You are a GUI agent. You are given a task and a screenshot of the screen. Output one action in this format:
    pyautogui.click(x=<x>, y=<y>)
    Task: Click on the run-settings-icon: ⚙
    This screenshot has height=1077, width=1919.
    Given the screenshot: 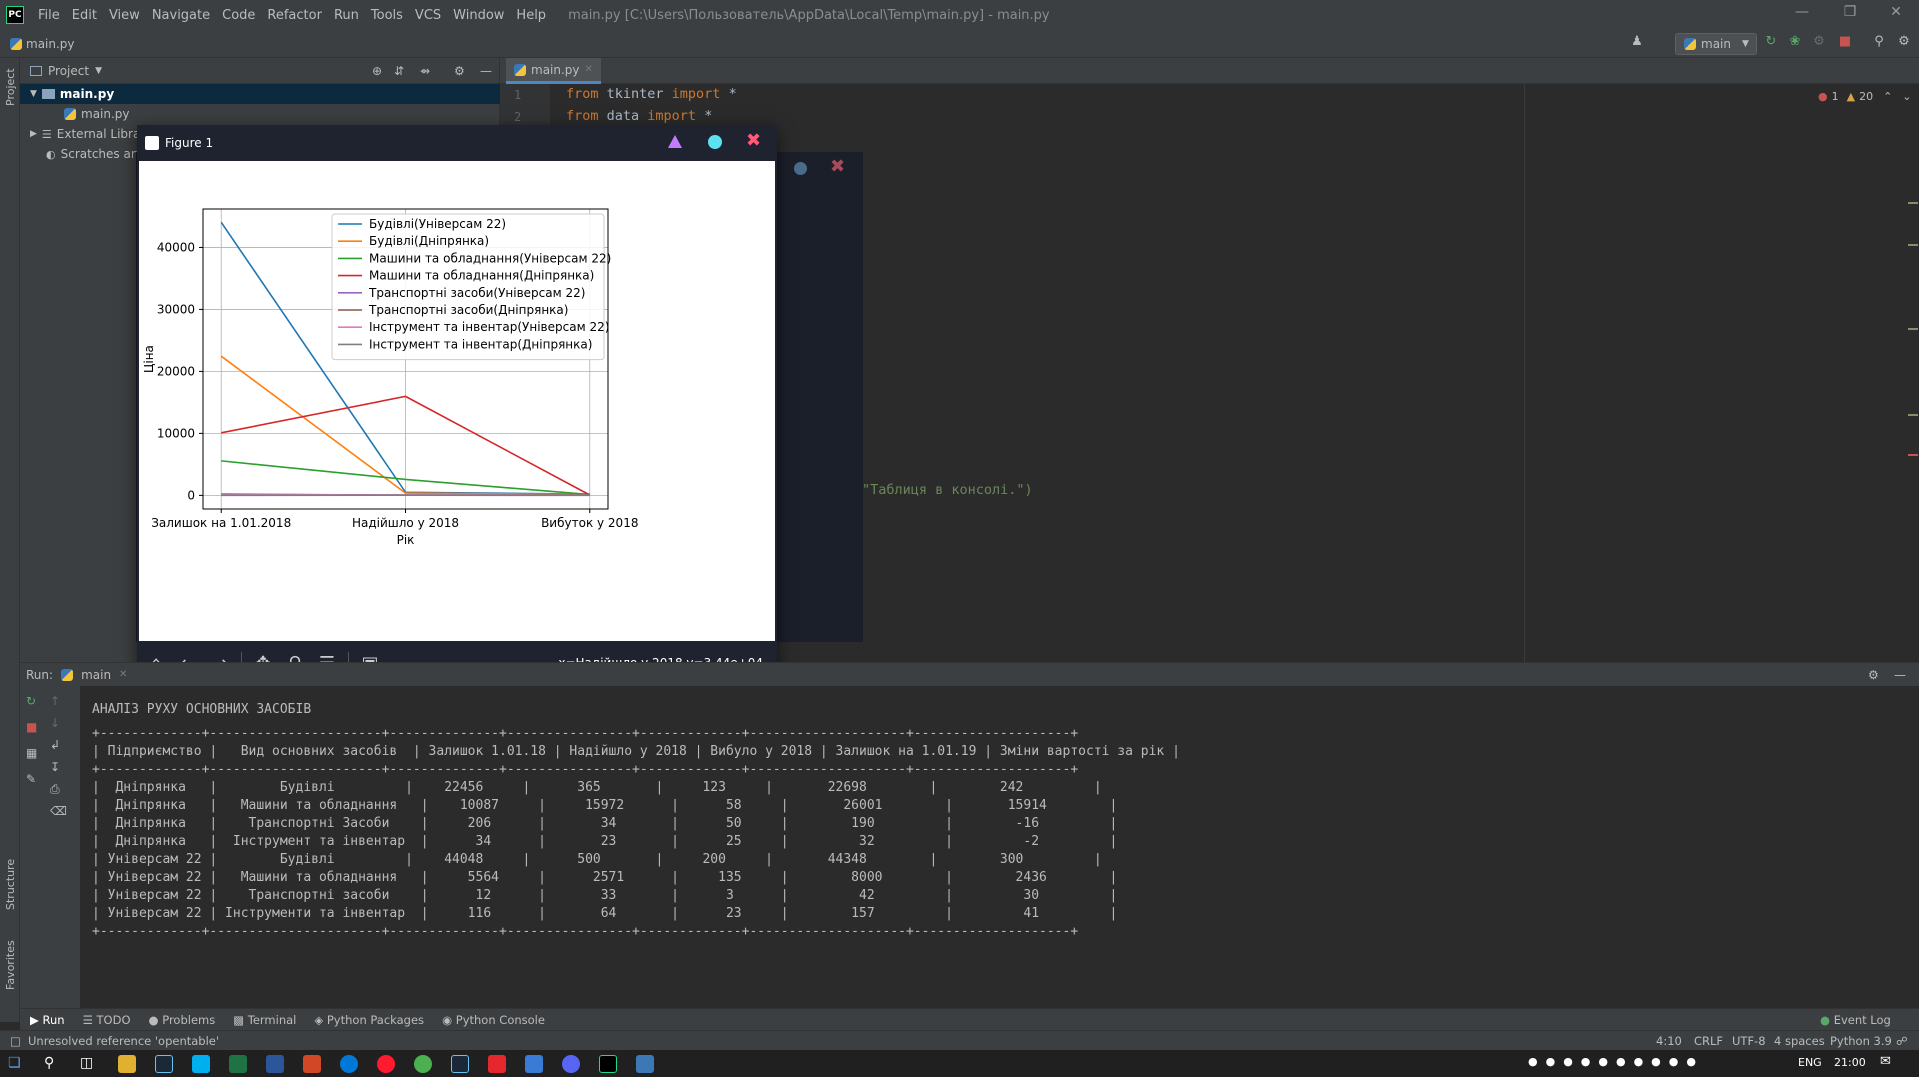 What is the action you would take?
    pyautogui.click(x=1873, y=675)
    